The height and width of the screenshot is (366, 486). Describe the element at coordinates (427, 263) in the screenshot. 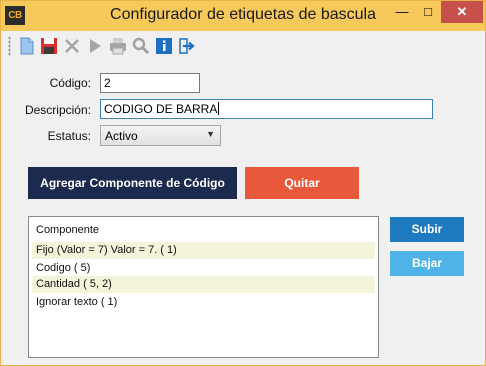

I see `move-down-button: Bajar` at that location.